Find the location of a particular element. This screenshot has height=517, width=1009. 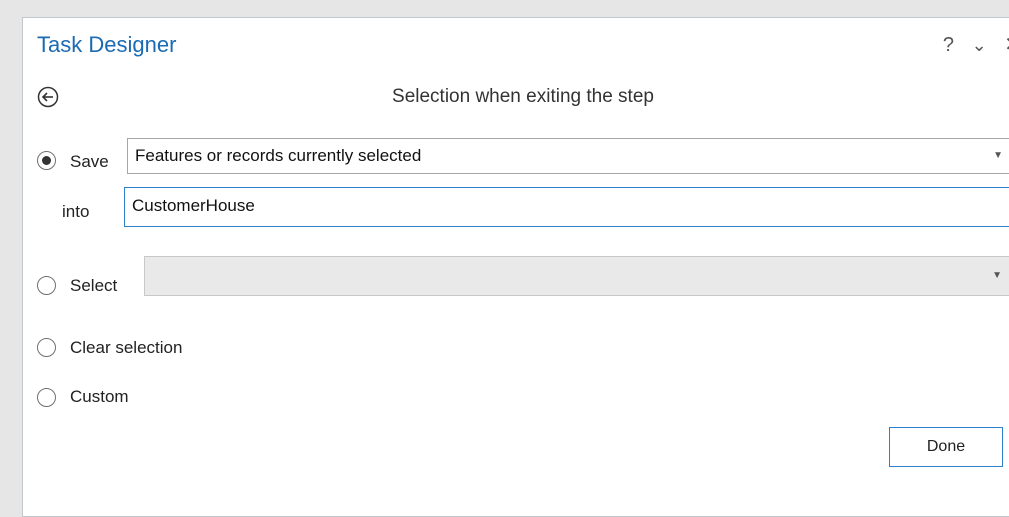

header-icons: ? ⌄ ✕ is located at coordinates (970, 44).